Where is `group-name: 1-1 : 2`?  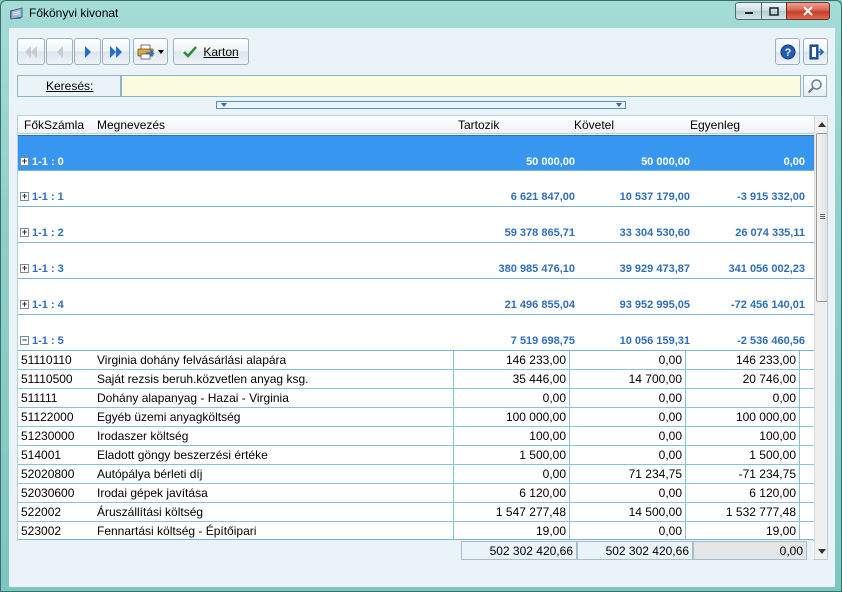
group-name: 1-1 : 2 is located at coordinates (48, 233).